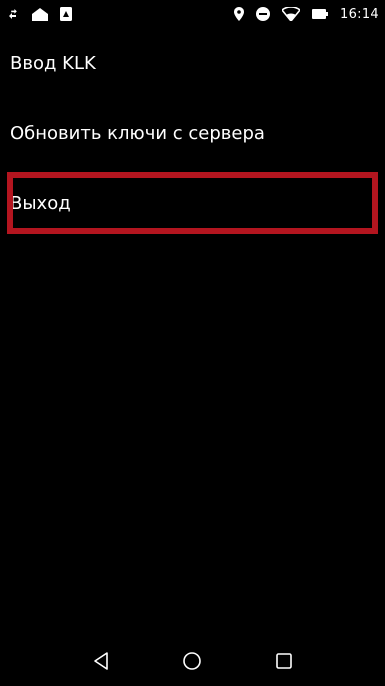 The height and width of the screenshot is (686, 385). Describe the element at coordinates (284, 661) in the screenshot. I see `recents-icon` at that location.